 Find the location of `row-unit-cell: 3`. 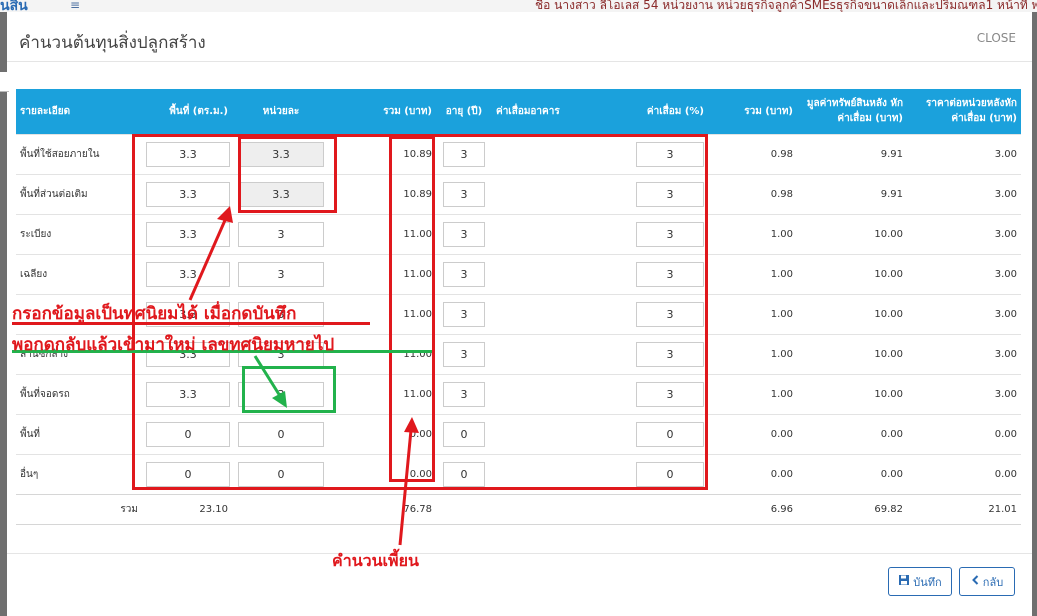

row-unit-cell: 3 is located at coordinates (281, 393).